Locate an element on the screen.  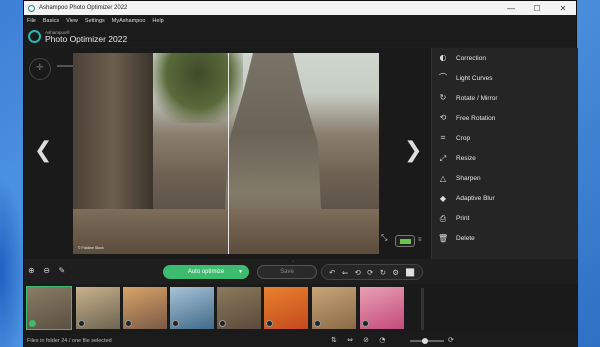
print-icon: ⎙ is located at coordinates (443, 218).